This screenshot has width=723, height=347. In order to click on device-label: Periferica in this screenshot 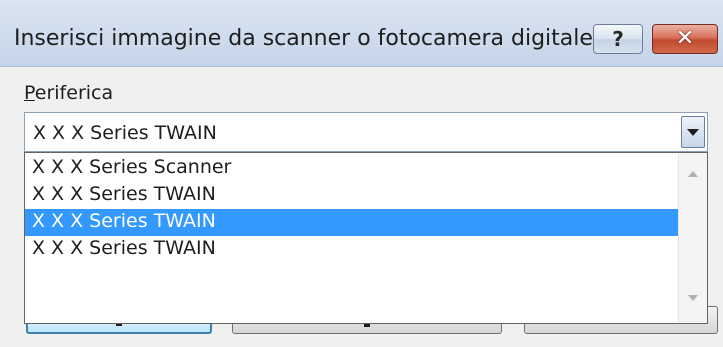, I will do `click(68, 93)`.